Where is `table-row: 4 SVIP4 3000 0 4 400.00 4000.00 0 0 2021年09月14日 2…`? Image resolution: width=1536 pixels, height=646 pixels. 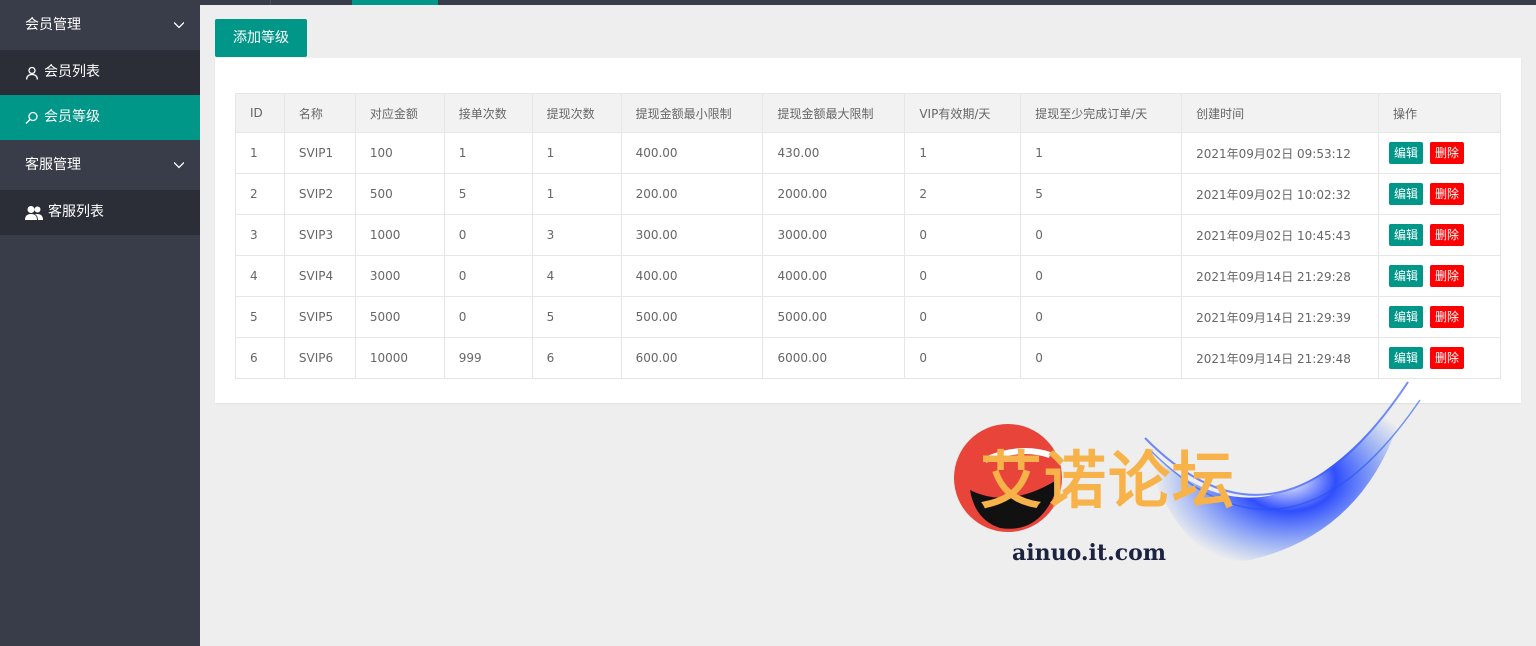
table-row: 4 SVIP4 3000 0 4 400.00 4000.00 0 0 2021年09月14日 2… is located at coordinates (868, 276).